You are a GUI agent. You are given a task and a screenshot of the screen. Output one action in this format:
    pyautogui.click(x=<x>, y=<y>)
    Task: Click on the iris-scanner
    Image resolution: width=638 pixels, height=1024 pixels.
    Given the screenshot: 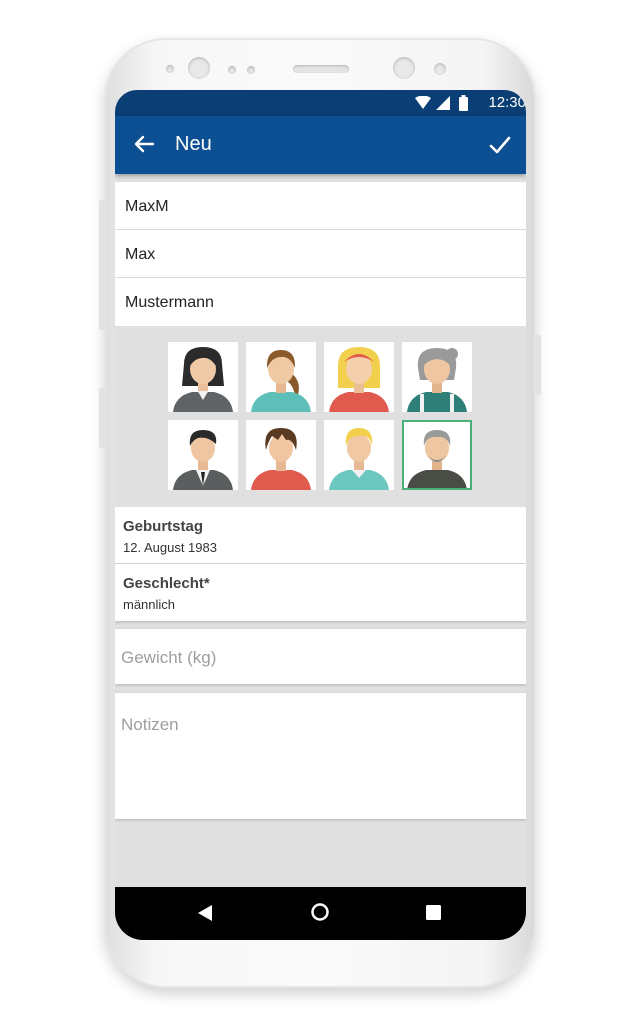 What is the action you would take?
    pyautogui.click(x=199, y=68)
    